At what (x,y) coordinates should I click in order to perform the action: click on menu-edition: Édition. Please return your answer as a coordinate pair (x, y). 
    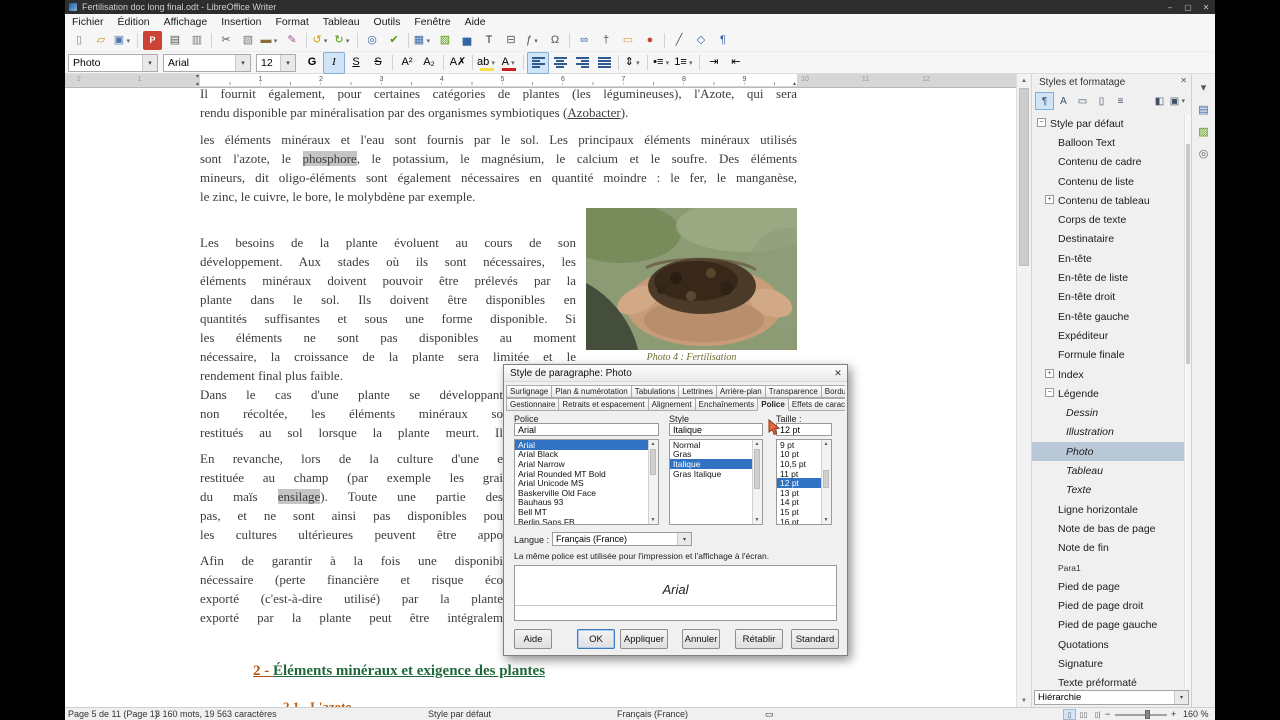
    Looking at the image, I should click on (134, 22).